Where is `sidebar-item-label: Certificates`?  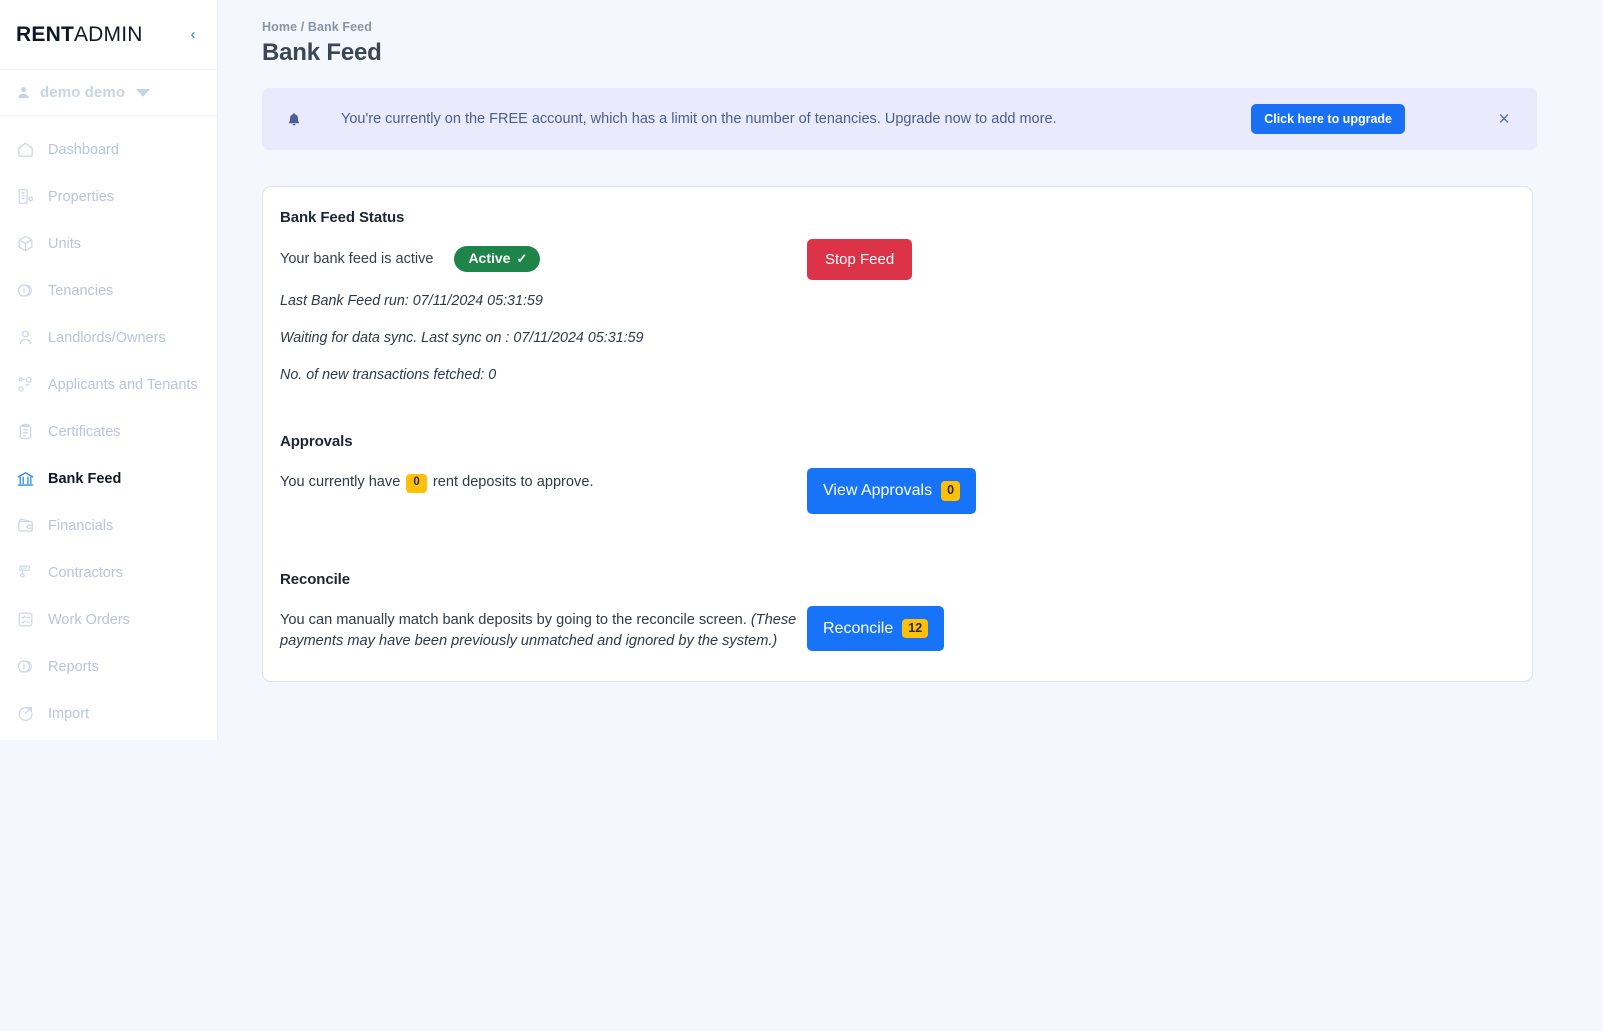 sidebar-item-label: Certificates is located at coordinates (84, 431).